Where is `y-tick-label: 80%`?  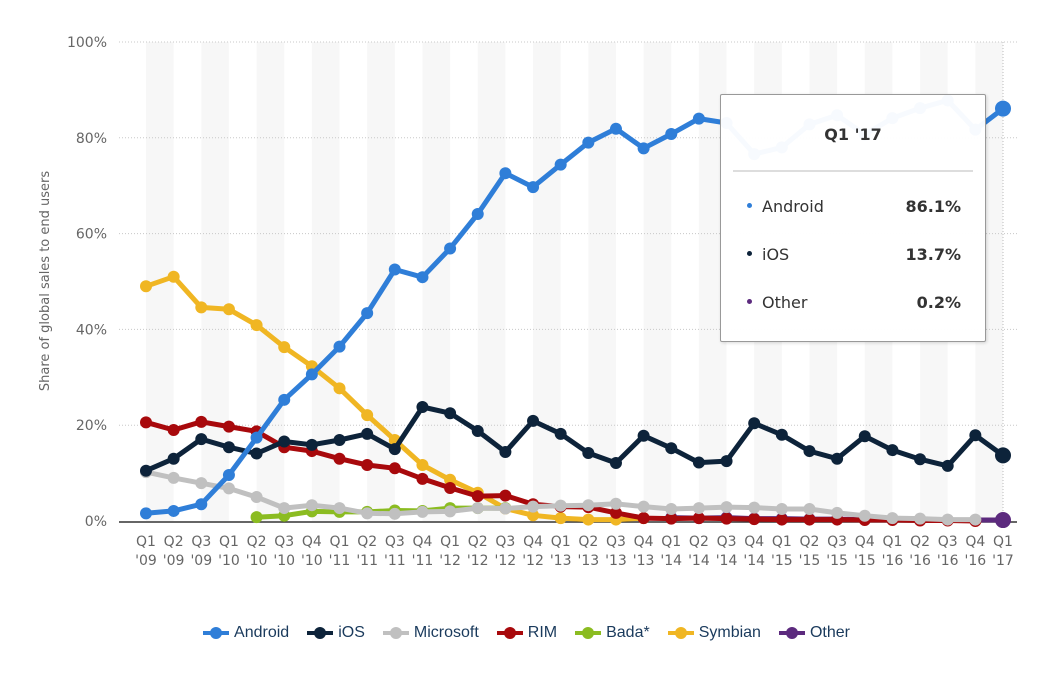
y-tick-label: 80% is located at coordinates (91, 139).